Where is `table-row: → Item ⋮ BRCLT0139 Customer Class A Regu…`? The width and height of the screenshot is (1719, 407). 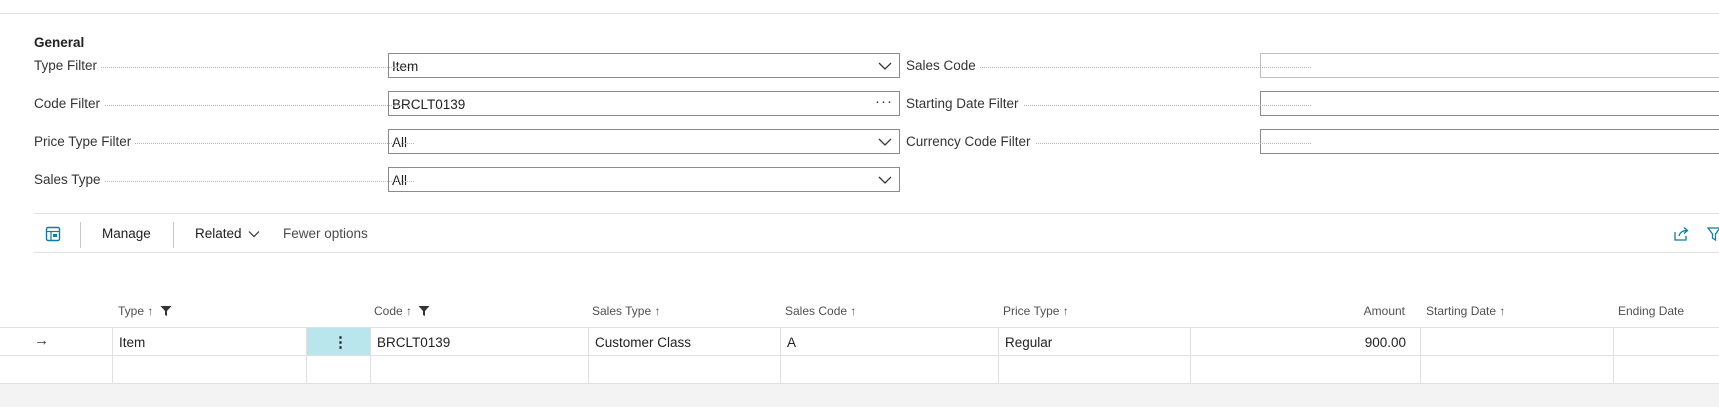
table-row: → Item ⋮ BRCLT0139 Customer Class A Regu… is located at coordinates (859, 341).